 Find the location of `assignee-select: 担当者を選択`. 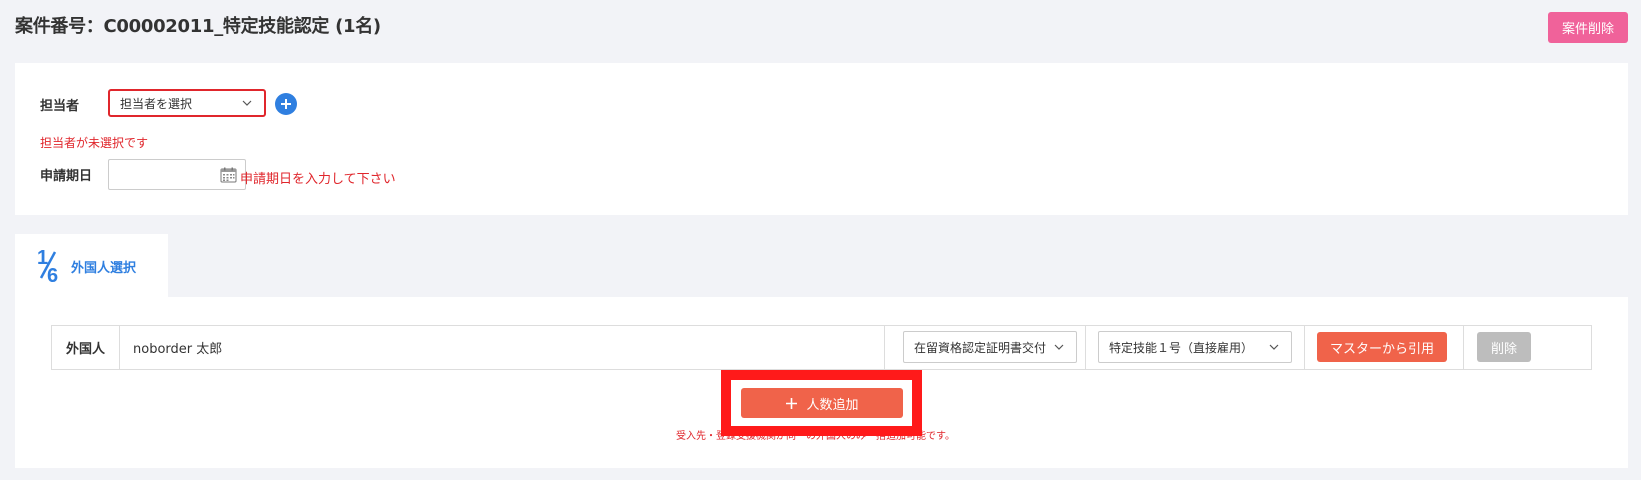

assignee-select: 担当者を選択 is located at coordinates (187, 103).